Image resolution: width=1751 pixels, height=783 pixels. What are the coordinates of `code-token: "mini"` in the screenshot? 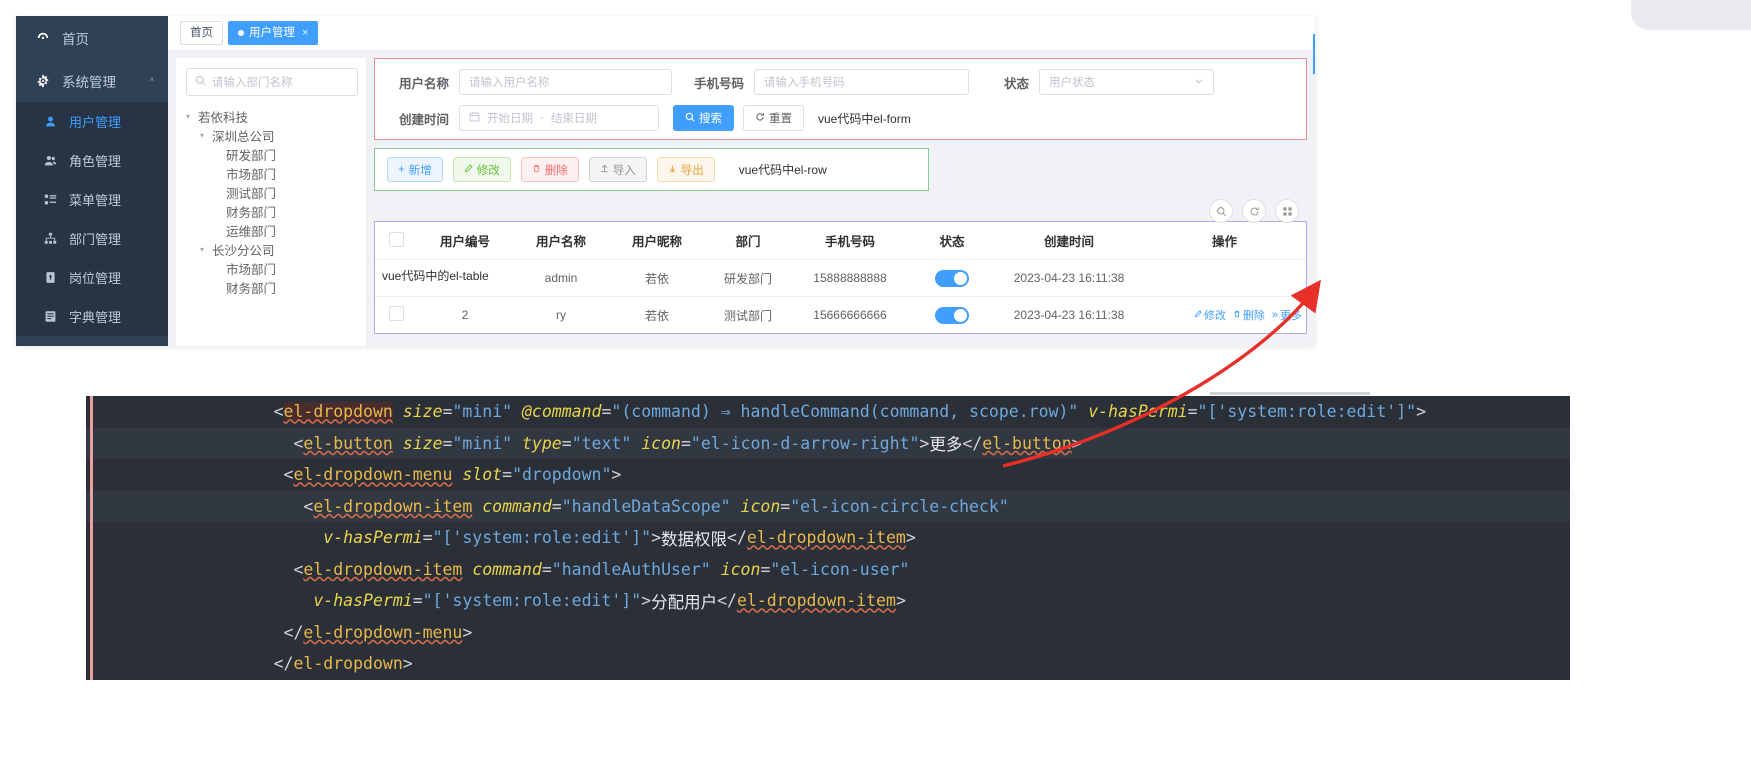 It's located at (482, 443).